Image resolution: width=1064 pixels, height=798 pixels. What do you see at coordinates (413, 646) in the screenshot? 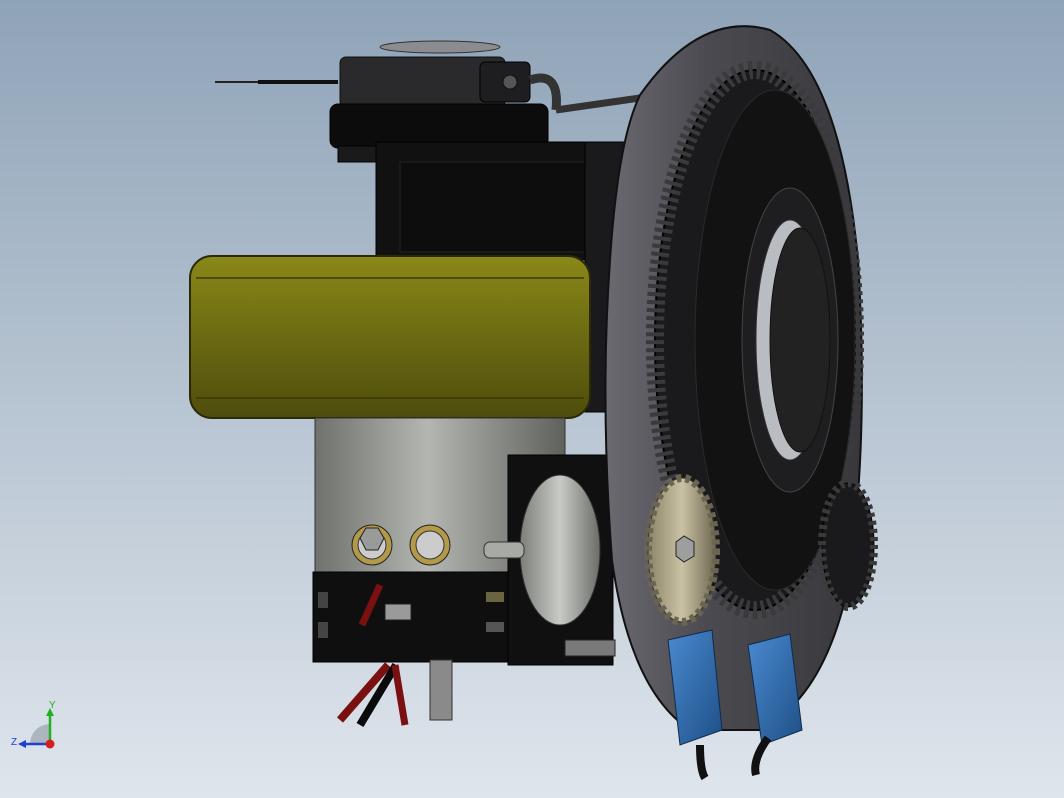
I see `motor-mount` at bounding box center [413, 646].